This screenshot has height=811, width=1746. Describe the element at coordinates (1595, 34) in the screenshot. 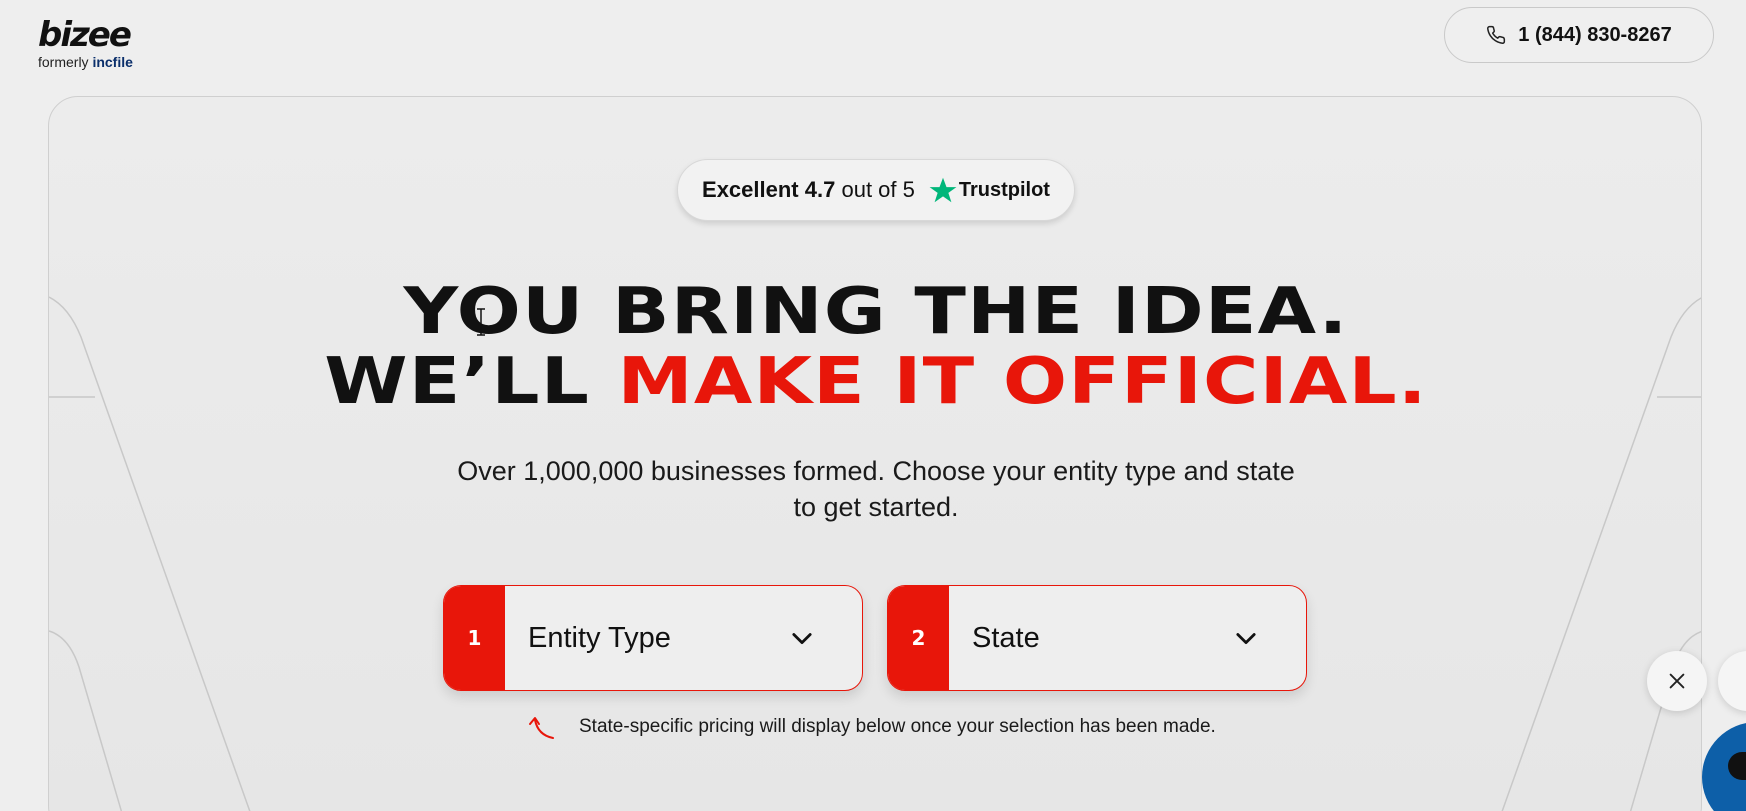

I see `phone-number: 1 (844) 830-8267` at that location.